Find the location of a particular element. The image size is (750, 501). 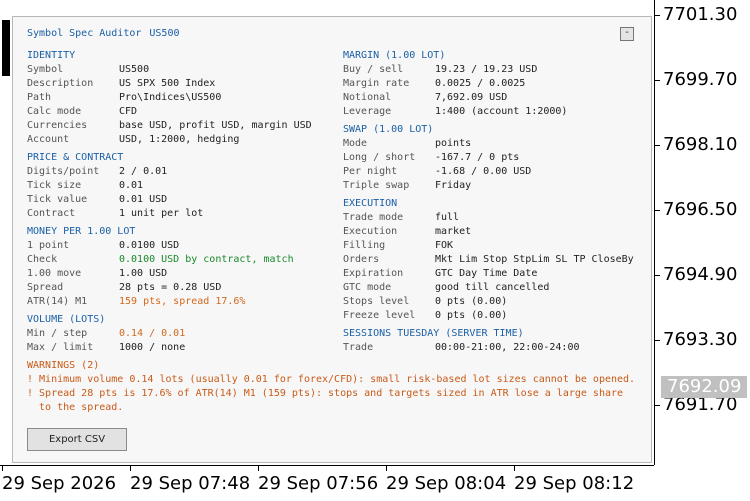

section-header-swap: SWAP (1.00 LOT) is located at coordinates (388, 129).